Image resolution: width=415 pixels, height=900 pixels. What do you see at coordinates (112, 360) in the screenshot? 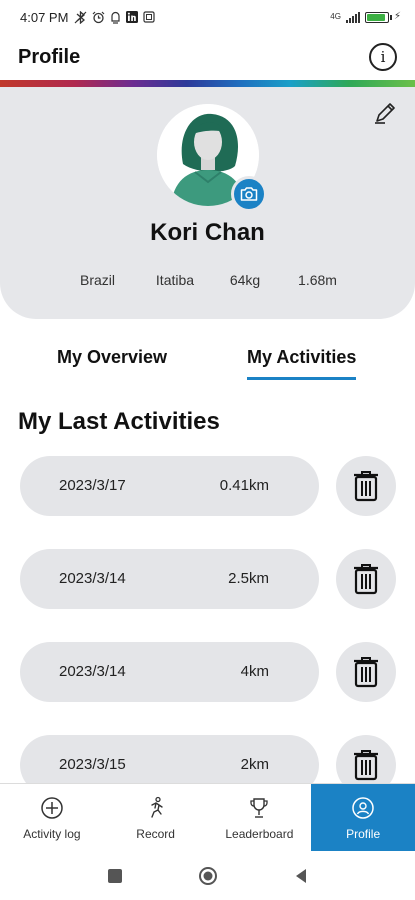
I see `tab-my-overview: My Overview` at bounding box center [112, 360].